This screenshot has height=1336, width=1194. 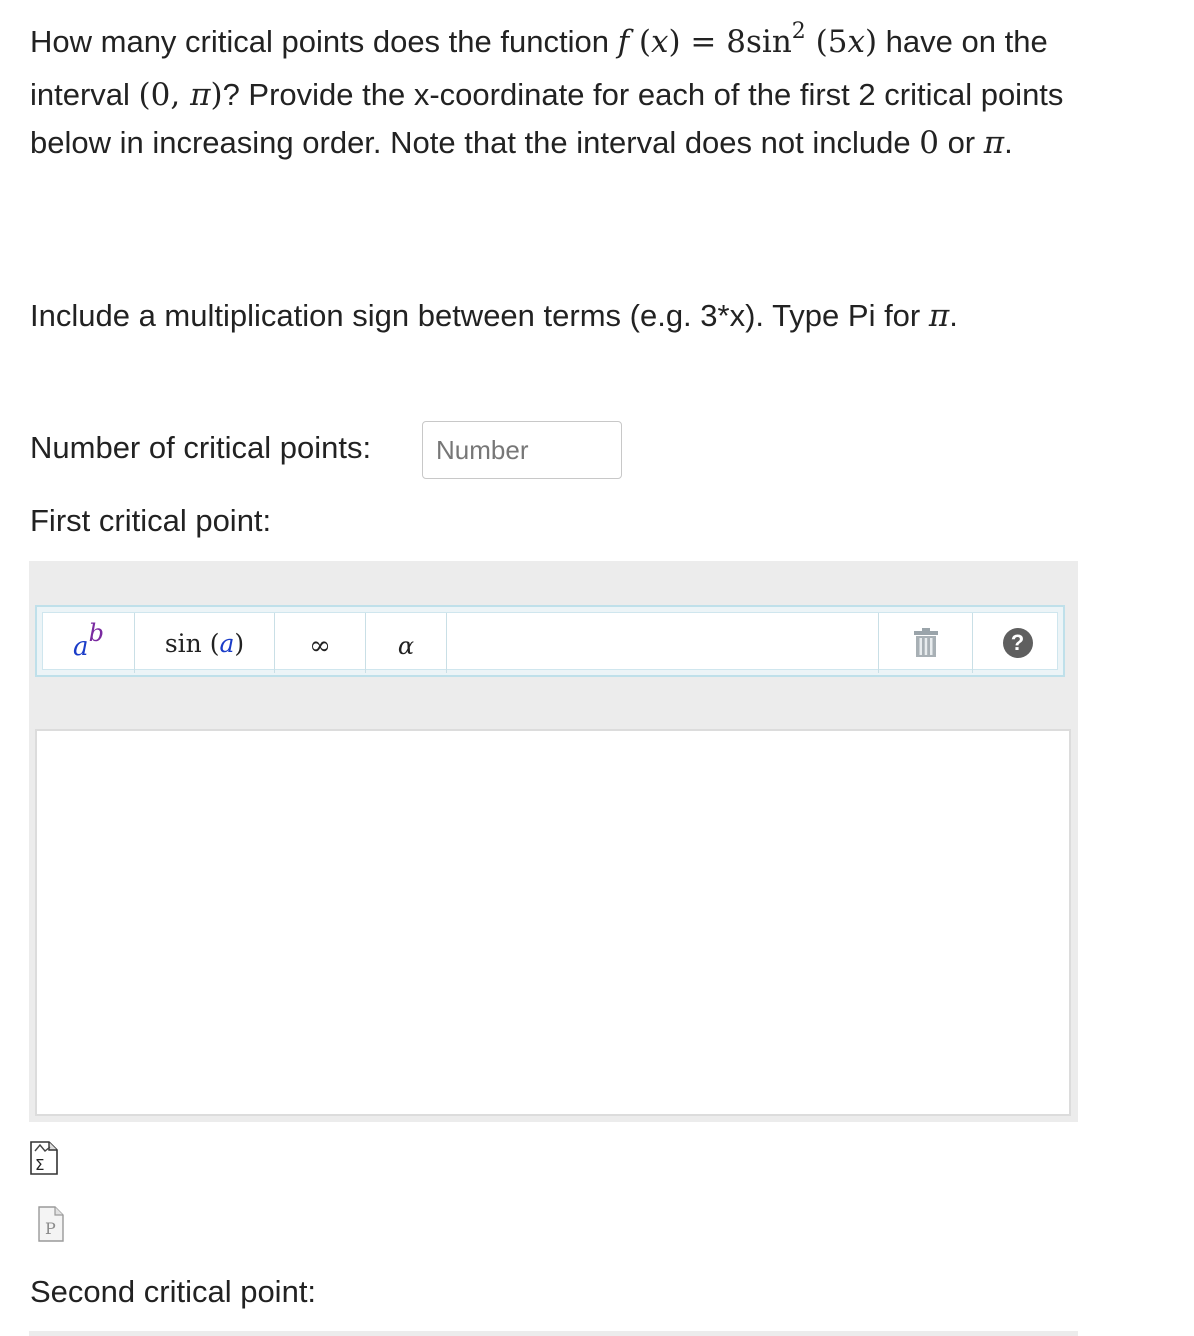 I want to click on sigma-doc-icon: Σ, so click(x=44, y=1158).